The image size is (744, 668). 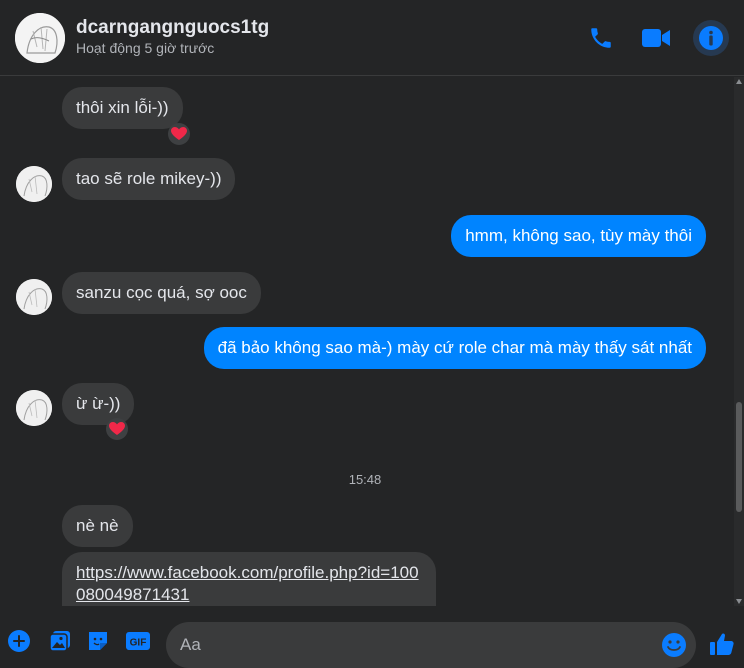 I want to click on video-camera-icon, so click(x=656, y=38).